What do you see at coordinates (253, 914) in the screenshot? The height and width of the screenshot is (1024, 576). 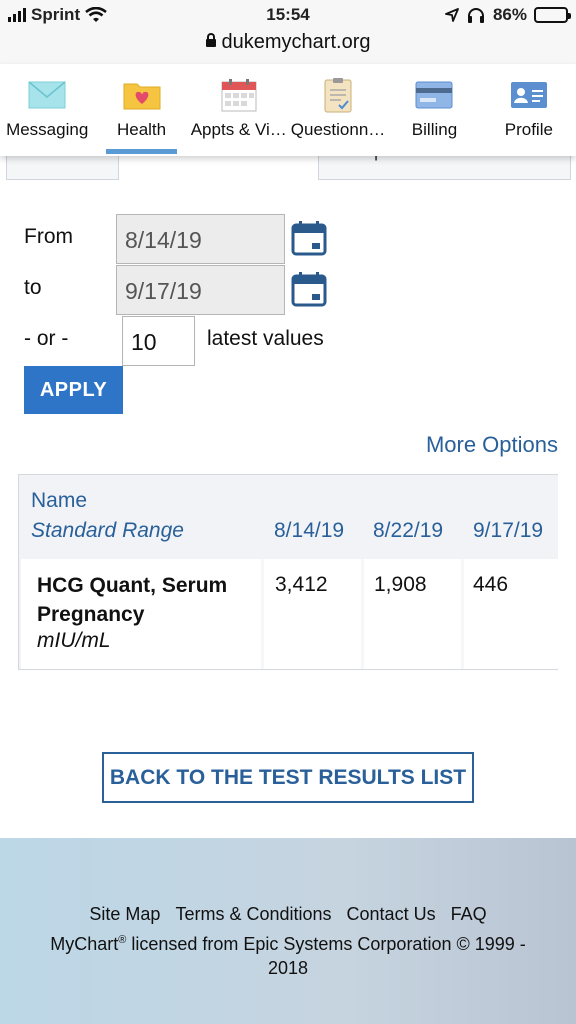 I see `terms-link: Terms & Conditions` at bounding box center [253, 914].